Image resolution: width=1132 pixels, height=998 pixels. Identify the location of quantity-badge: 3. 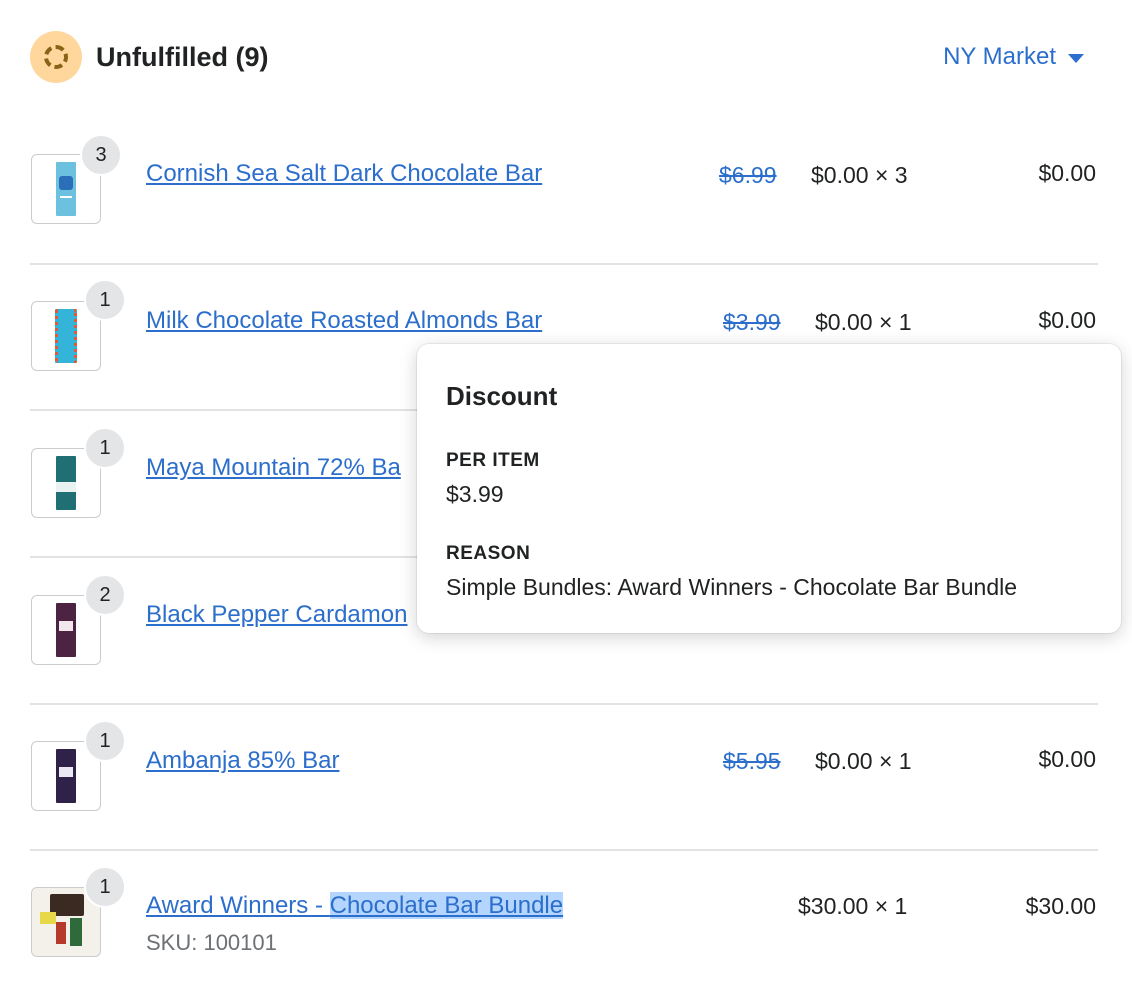
(101, 155).